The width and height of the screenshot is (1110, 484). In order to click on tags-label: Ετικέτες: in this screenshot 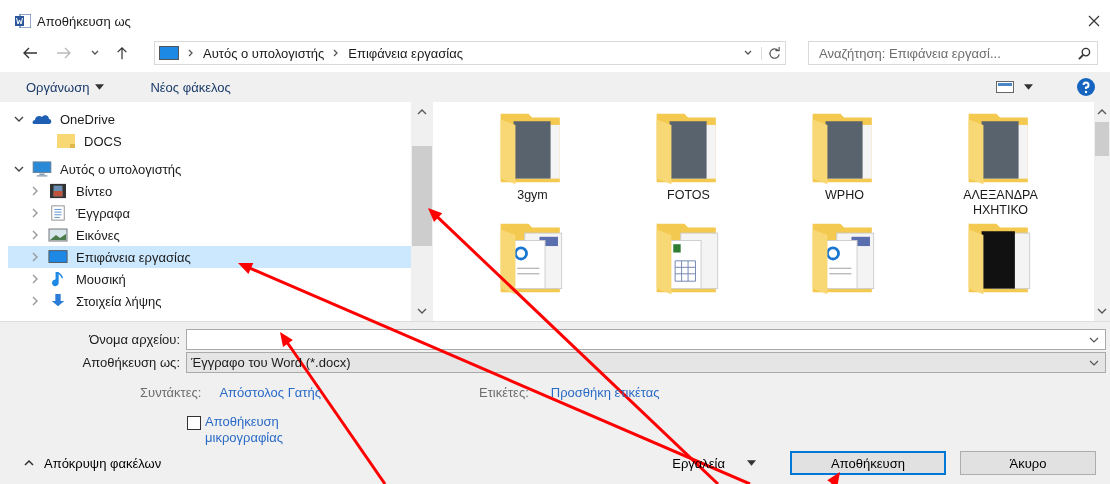, I will do `click(503, 392)`.